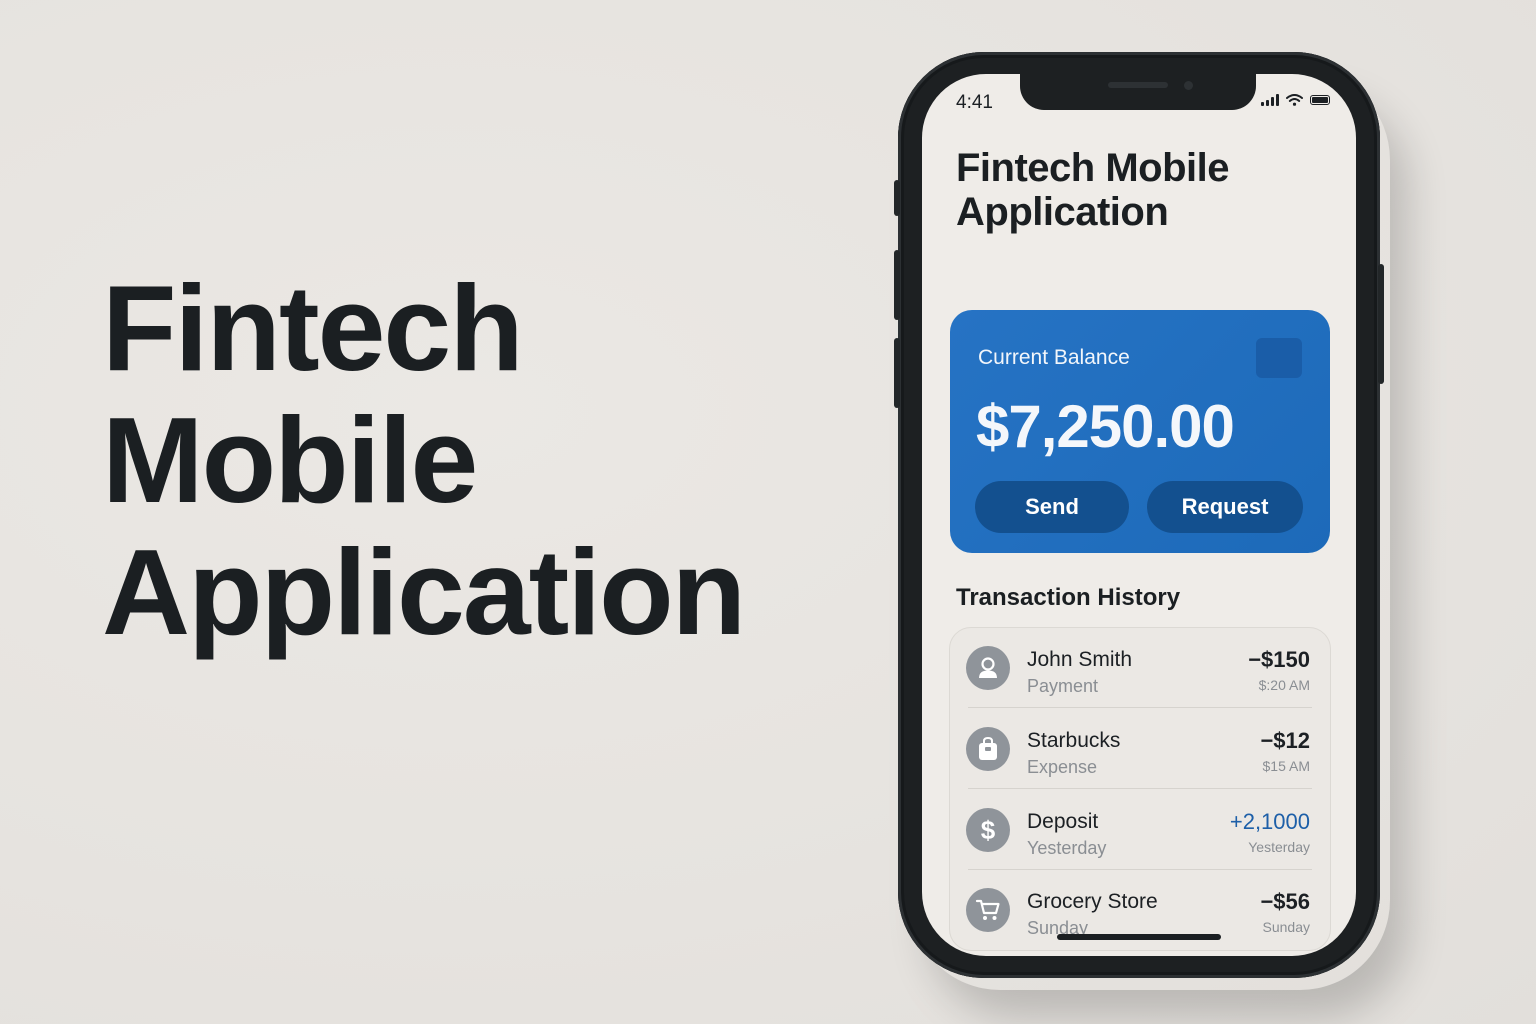 The width and height of the screenshot is (1536, 1024). I want to click on shopping-bag-icon, so click(988, 749).